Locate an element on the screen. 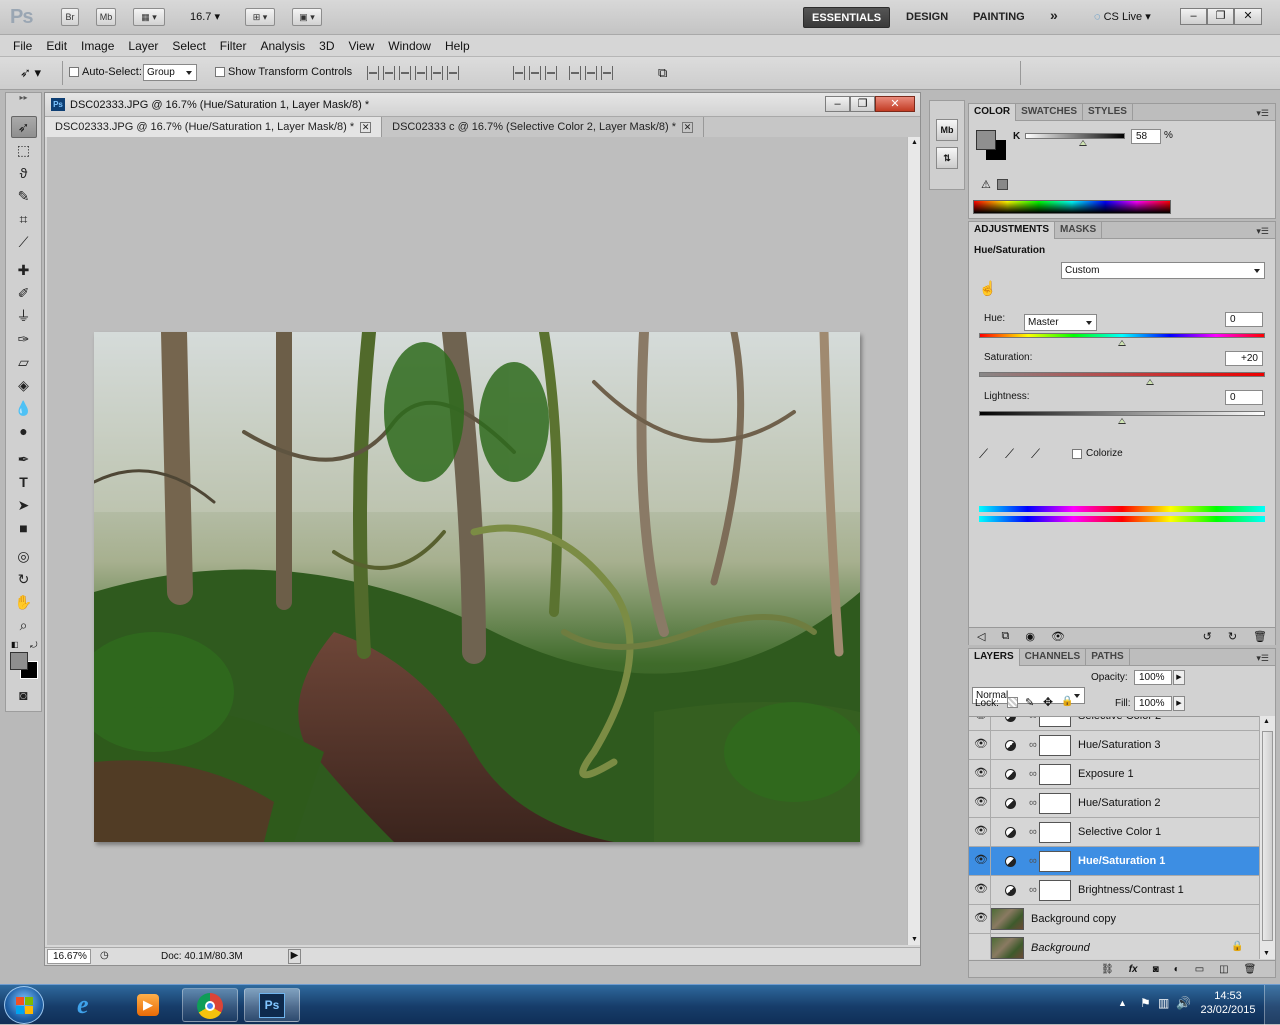  rectangular-marquee-tool-icon: ⬚ is located at coordinates (24, 150).